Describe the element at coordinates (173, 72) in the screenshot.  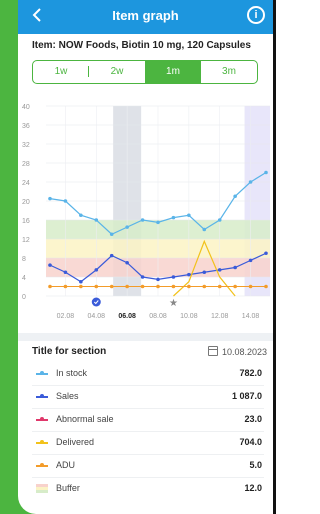
I see `tab-1m: 1m` at that location.